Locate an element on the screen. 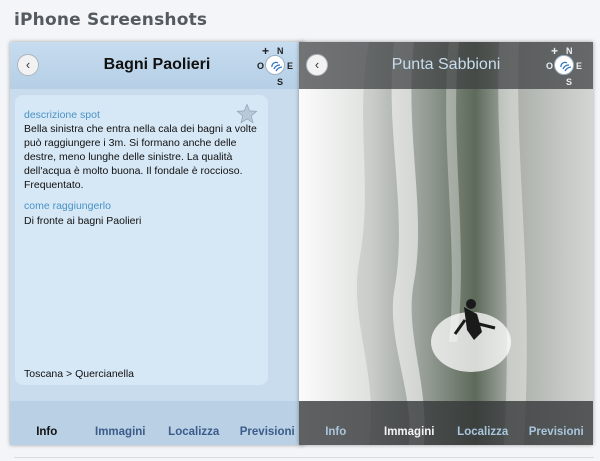 Image resolution: width=600 pixels, height=461 pixels. page-title: Bagni Paolieri is located at coordinates (157, 64).